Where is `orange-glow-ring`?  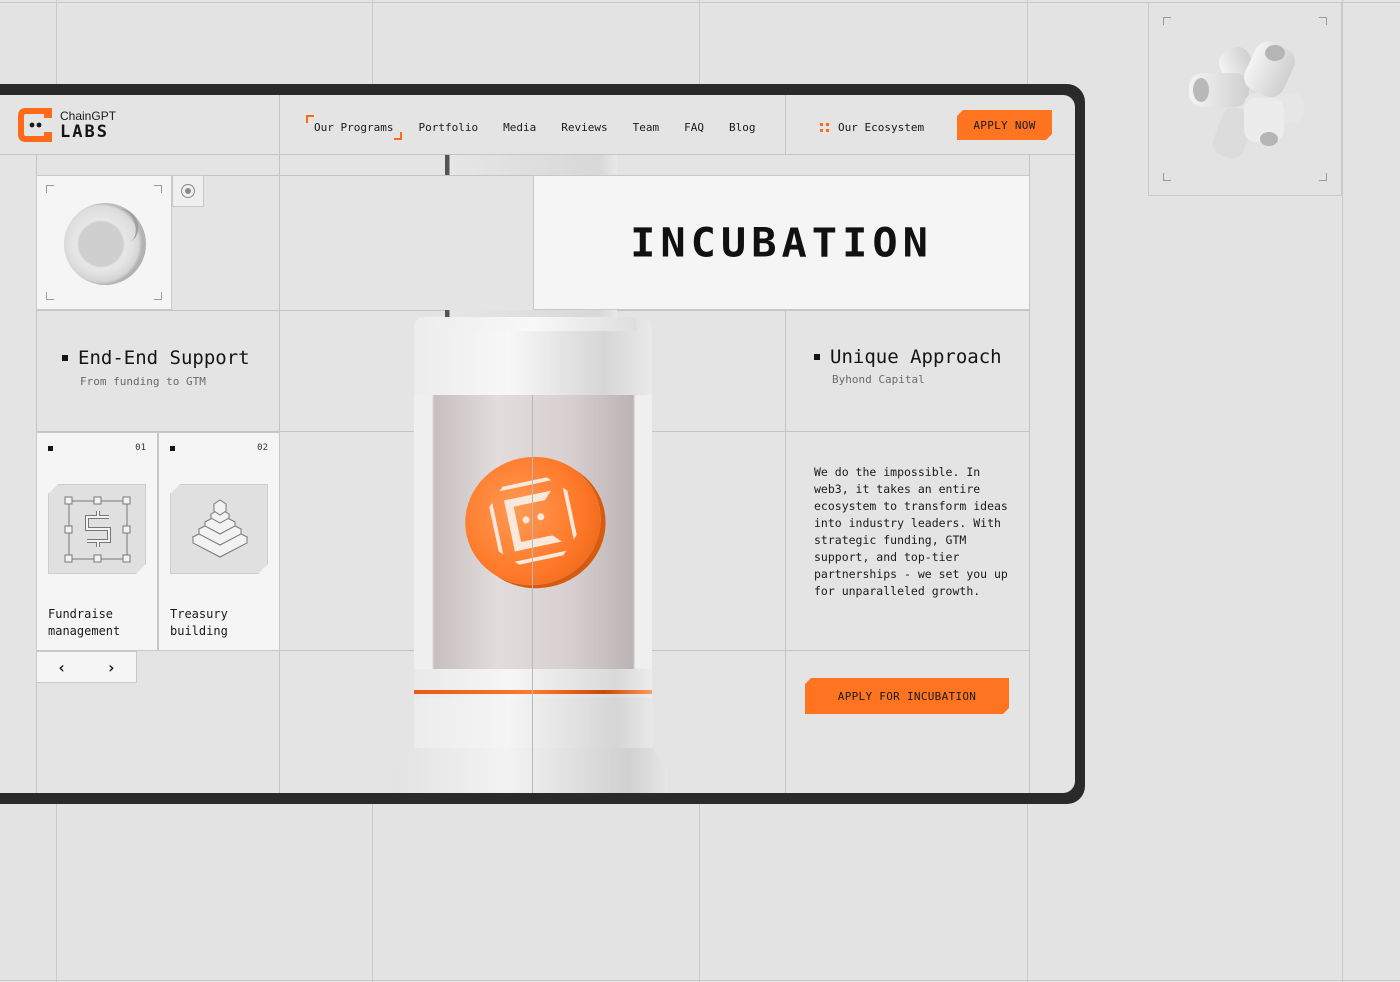
orange-glow-ring is located at coordinates (533, 692).